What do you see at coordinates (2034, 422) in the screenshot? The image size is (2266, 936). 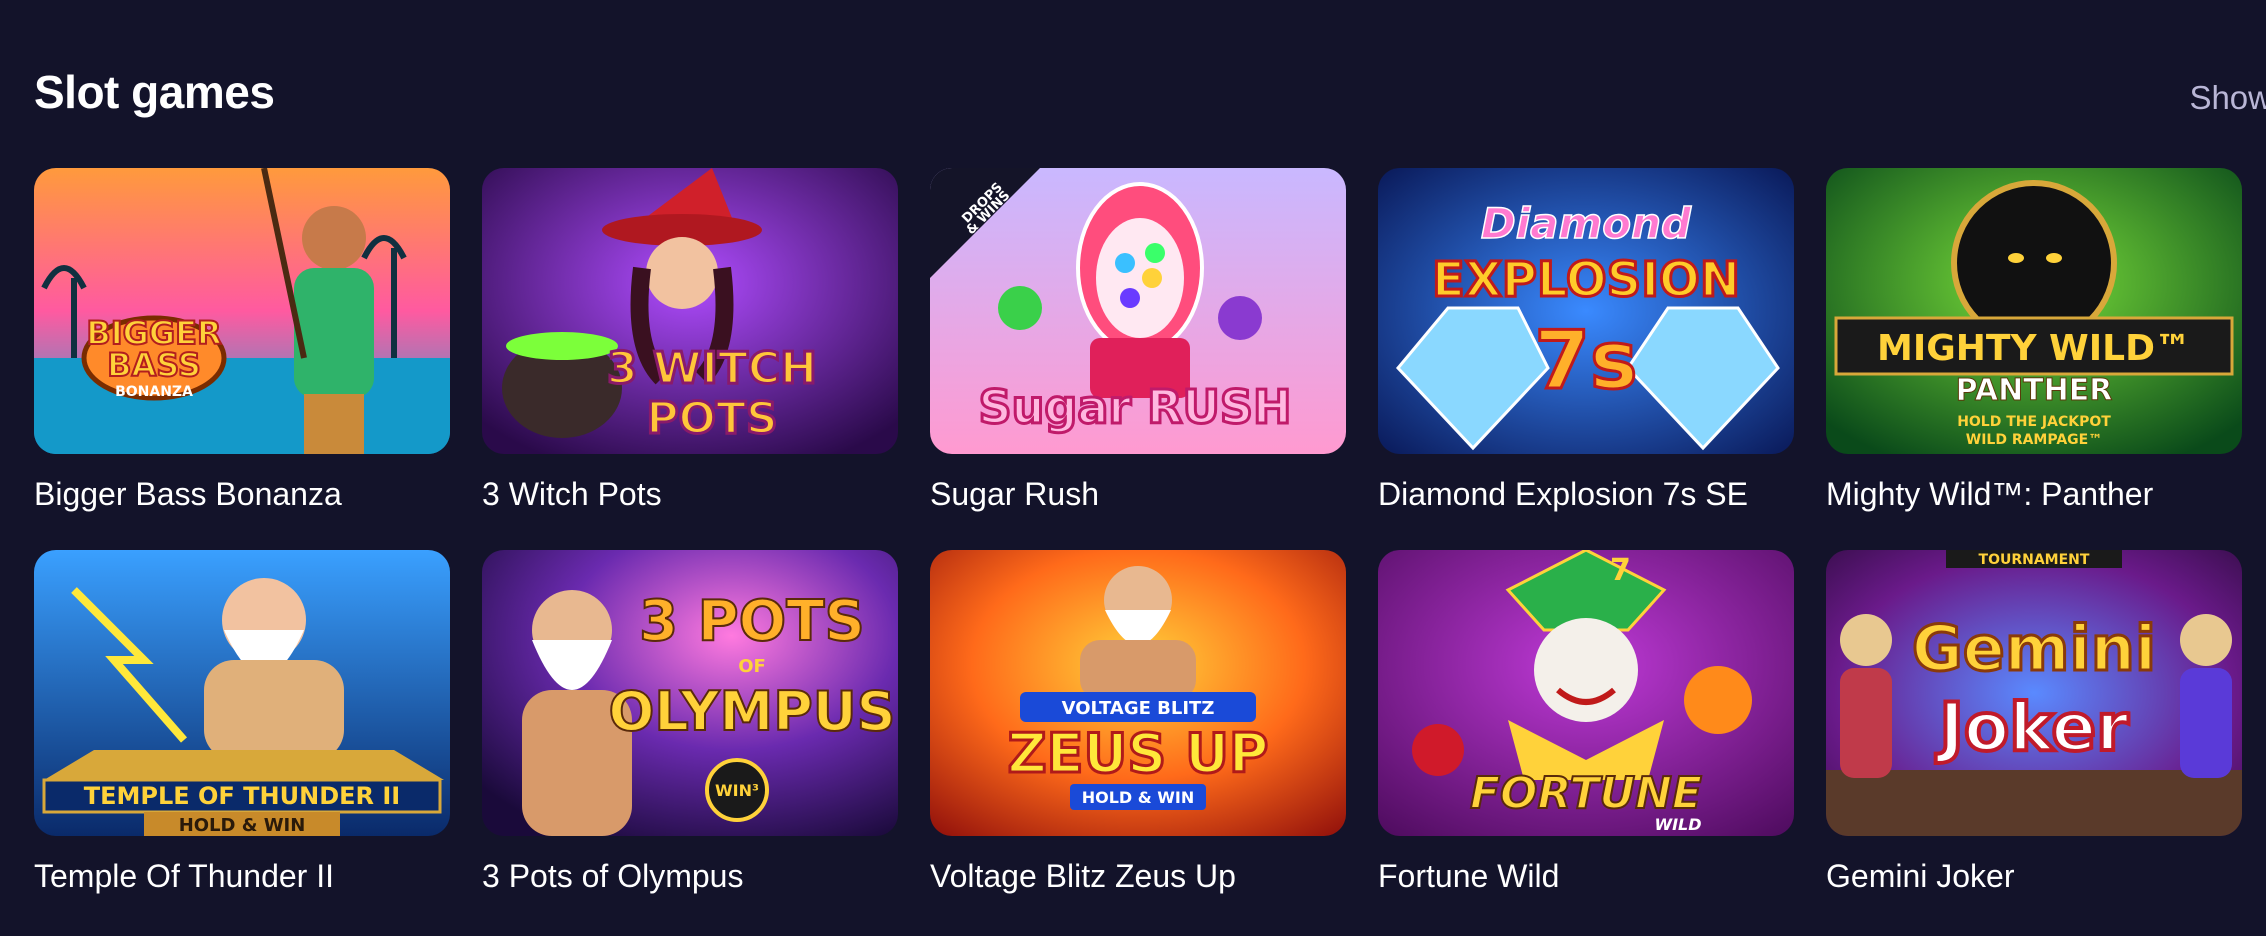 I see `svg-text: HOLD THE JACKPOT` at bounding box center [2034, 422].